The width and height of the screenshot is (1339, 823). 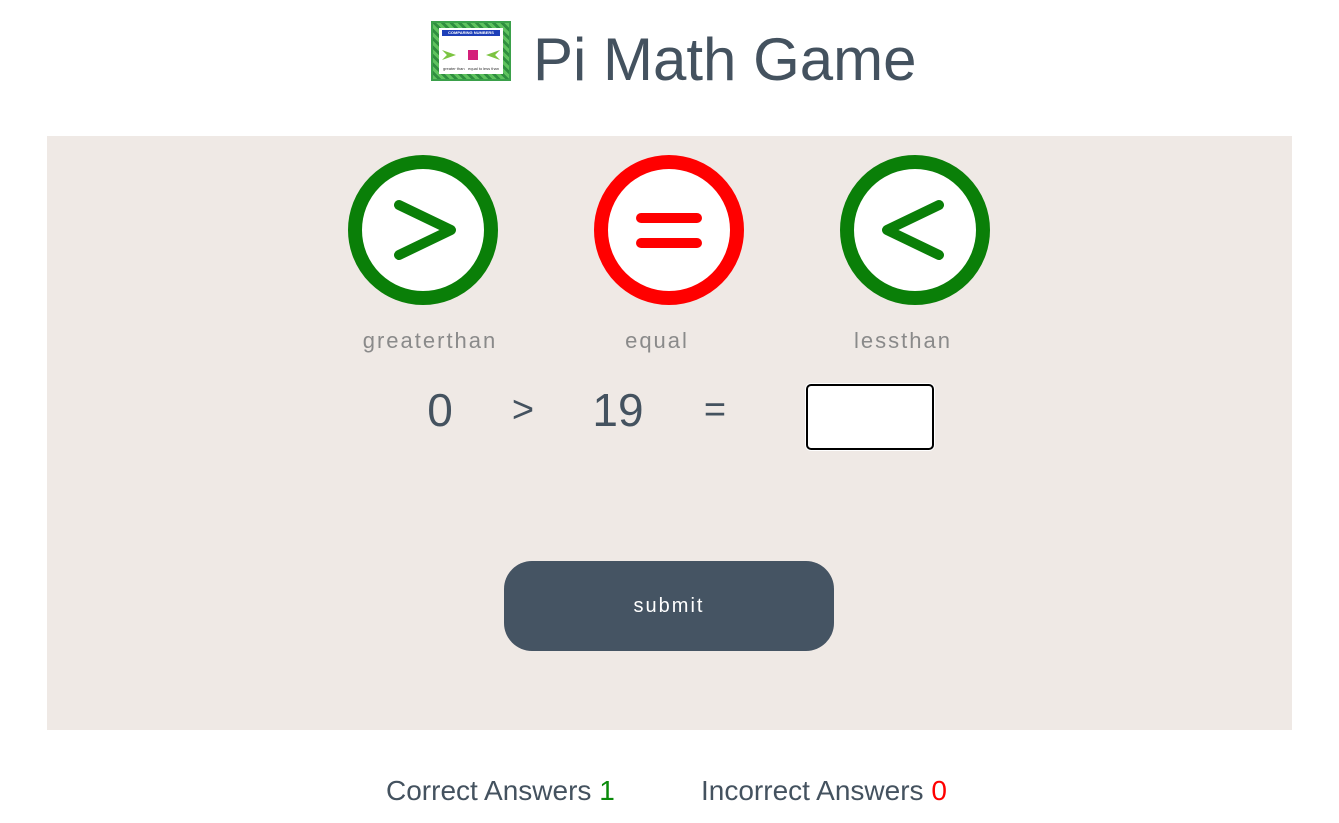 I want to click on equals-symbol: =, so click(x=715, y=410).